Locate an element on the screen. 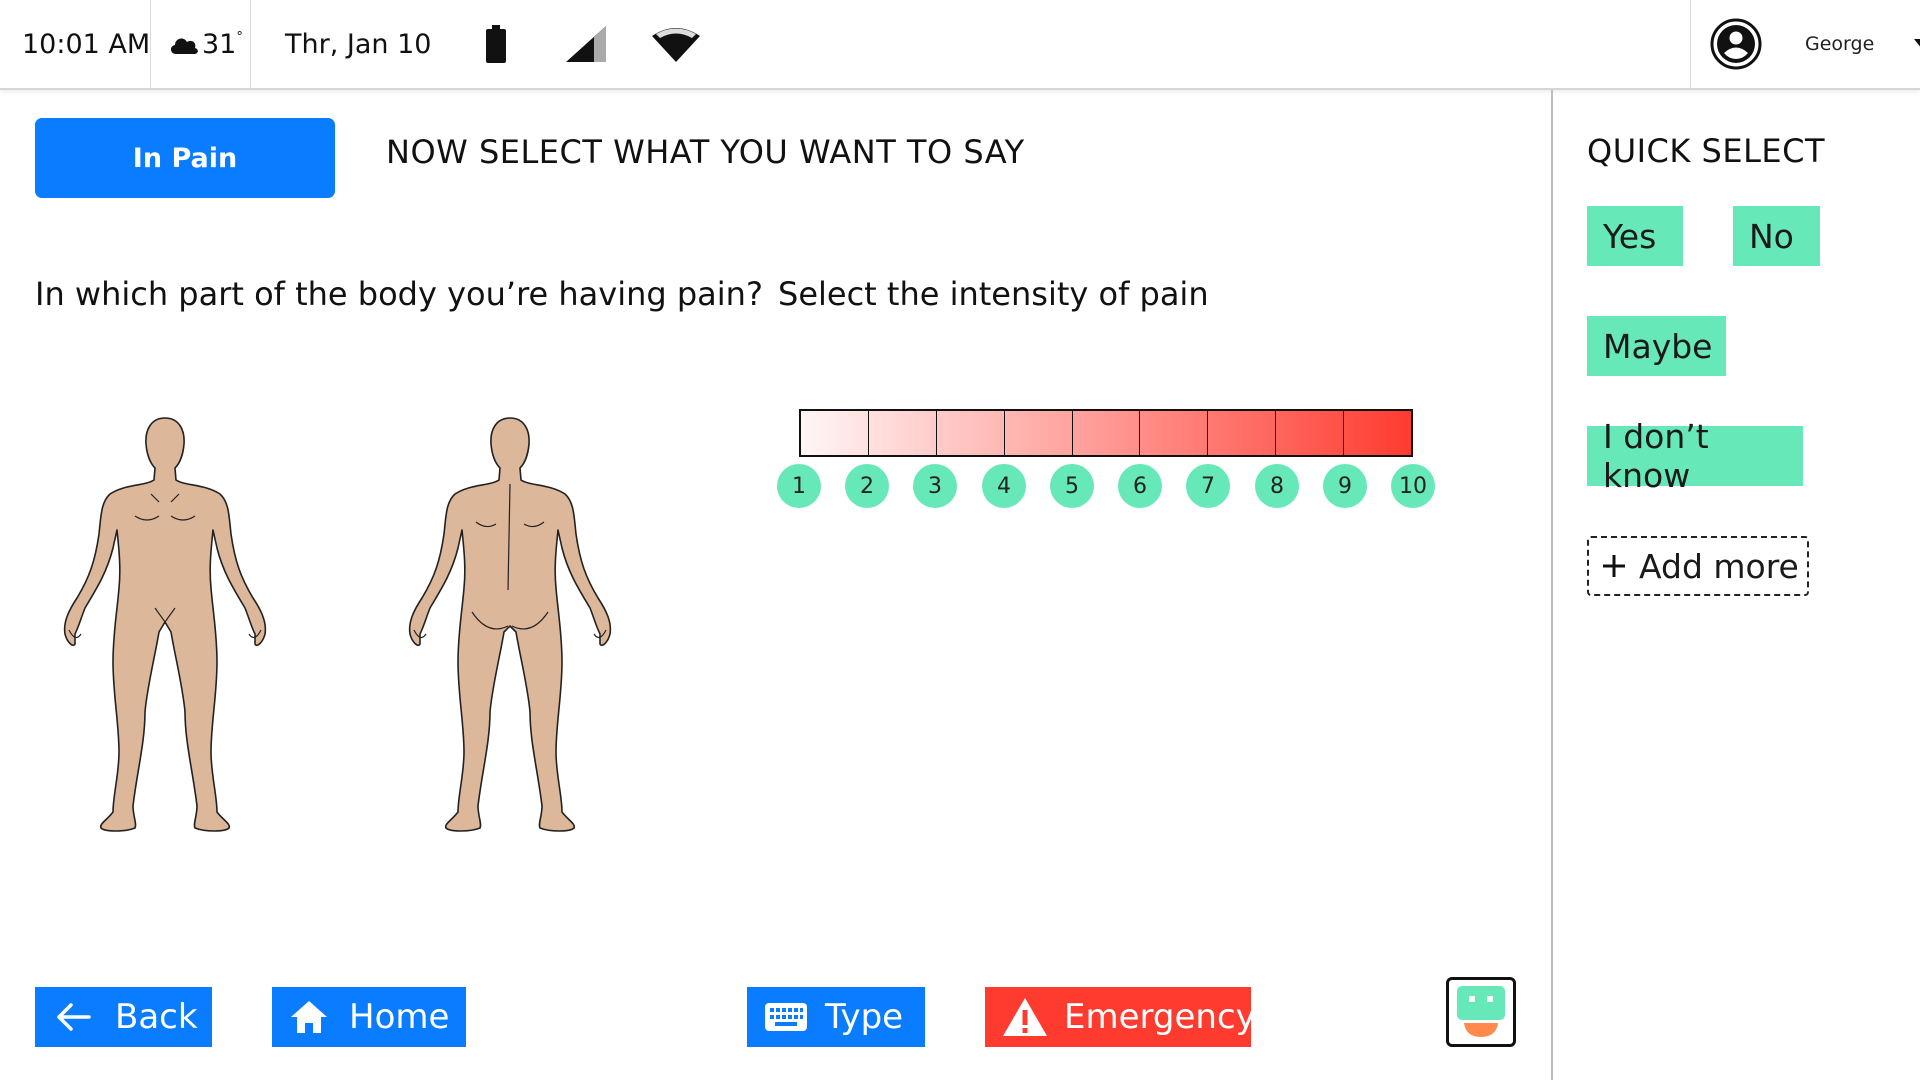  warning-icon is located at coordinates (1025, 1017).